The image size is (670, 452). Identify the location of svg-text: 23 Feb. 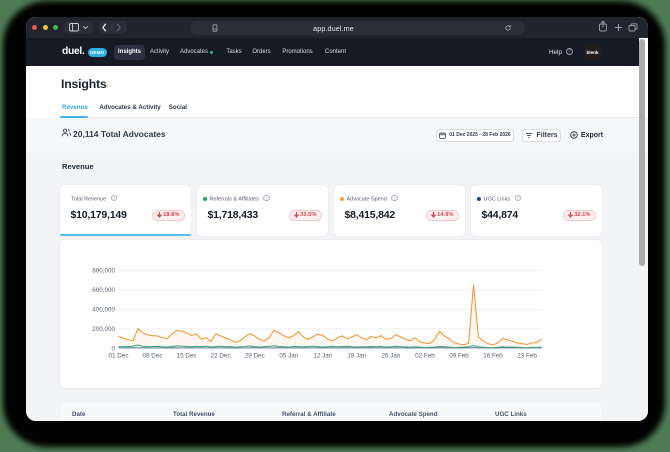
(527, 356).